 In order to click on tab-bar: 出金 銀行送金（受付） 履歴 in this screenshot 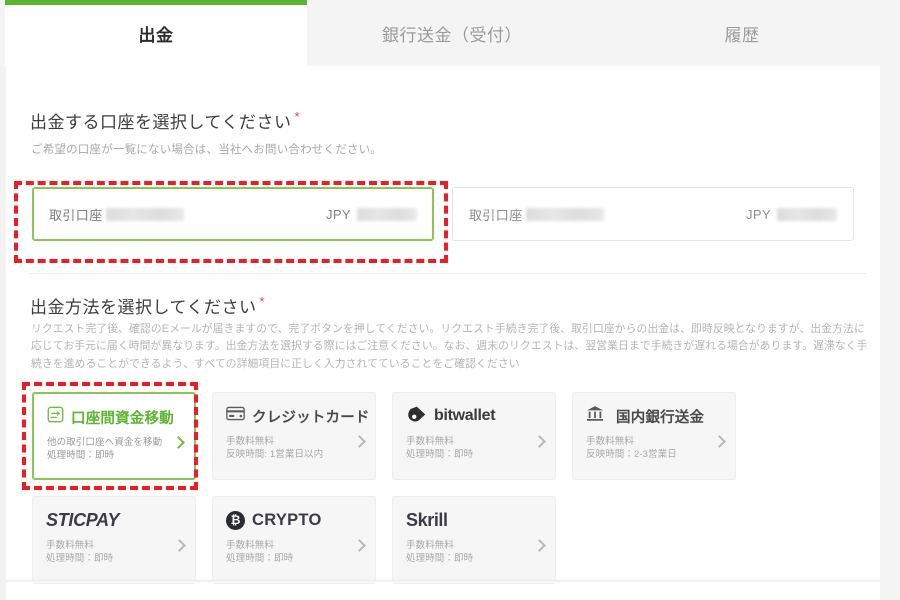, I will do `click(450, 33)`.